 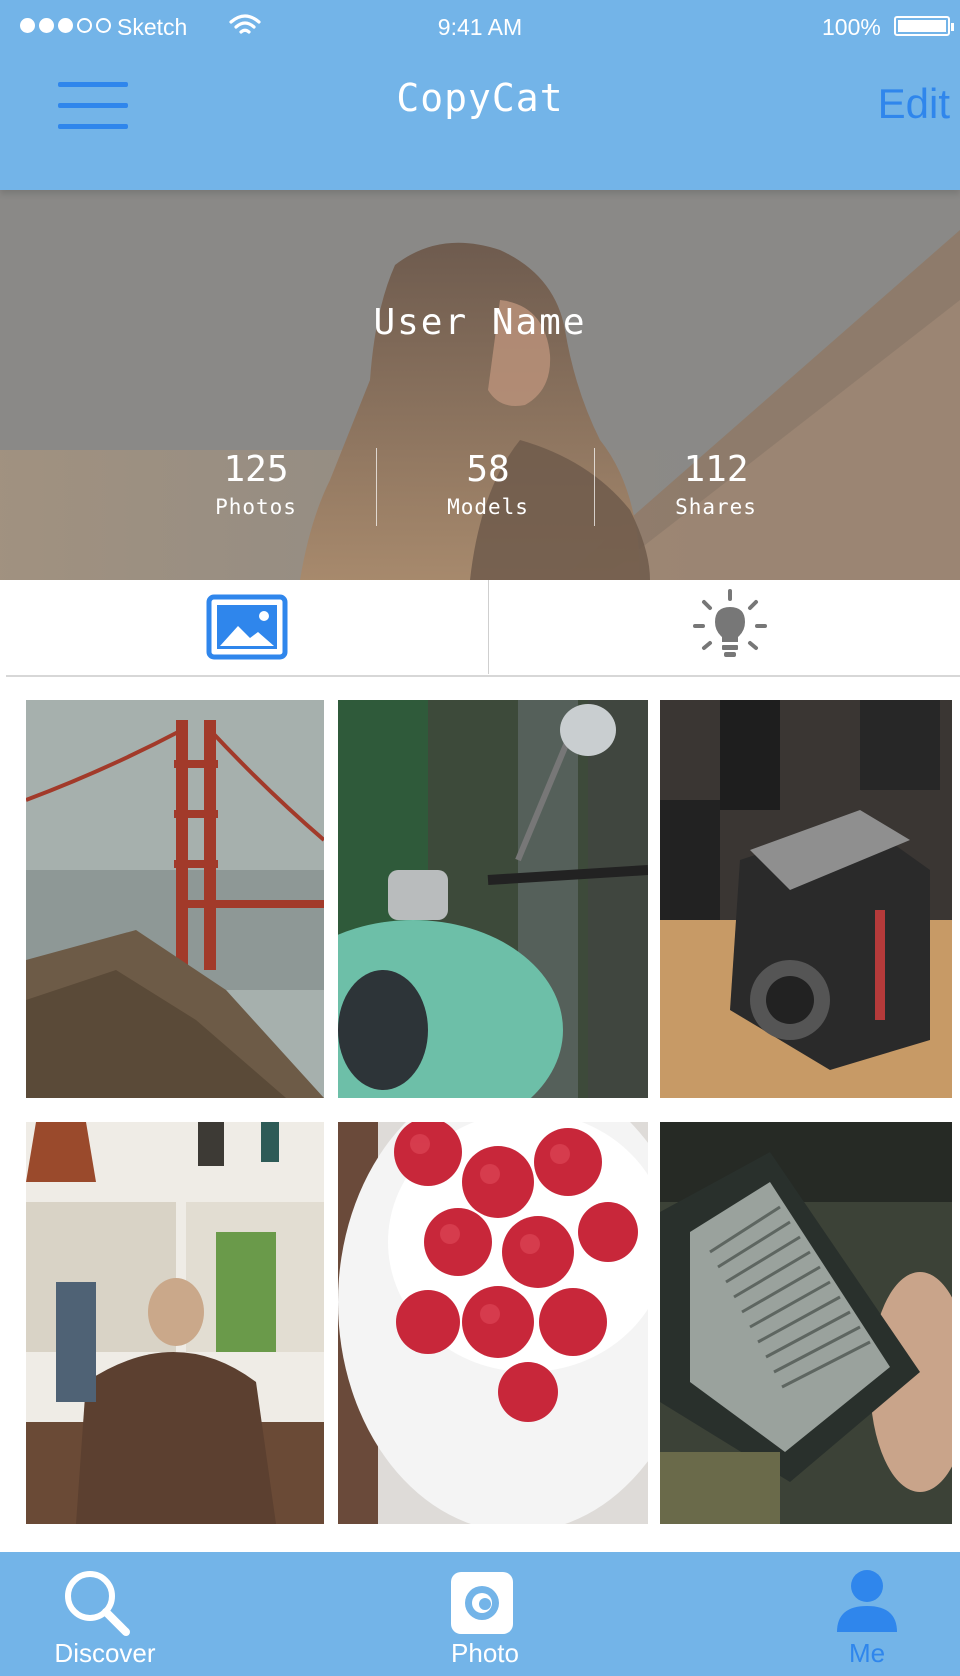 I want to click on content-tabs, so click(x=480, y=629).